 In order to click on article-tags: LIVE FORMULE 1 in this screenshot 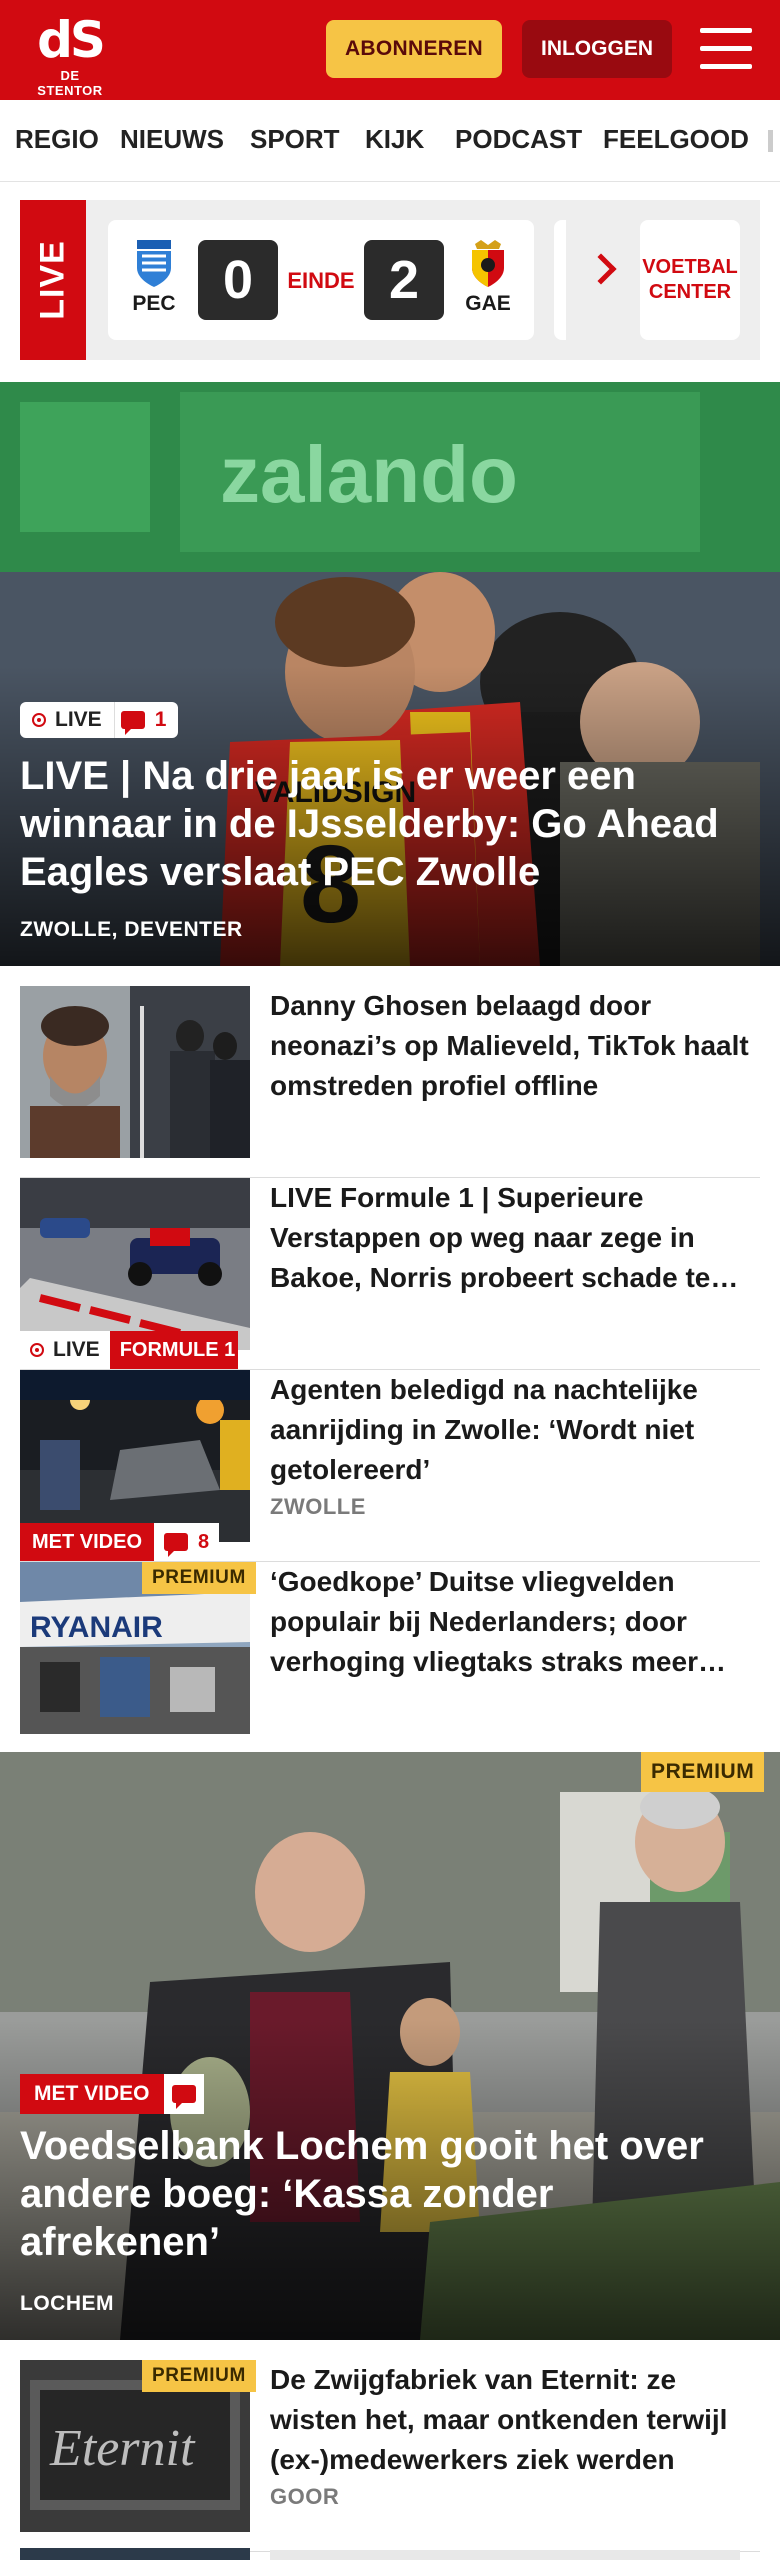, I will do `click(129, 1350)`.